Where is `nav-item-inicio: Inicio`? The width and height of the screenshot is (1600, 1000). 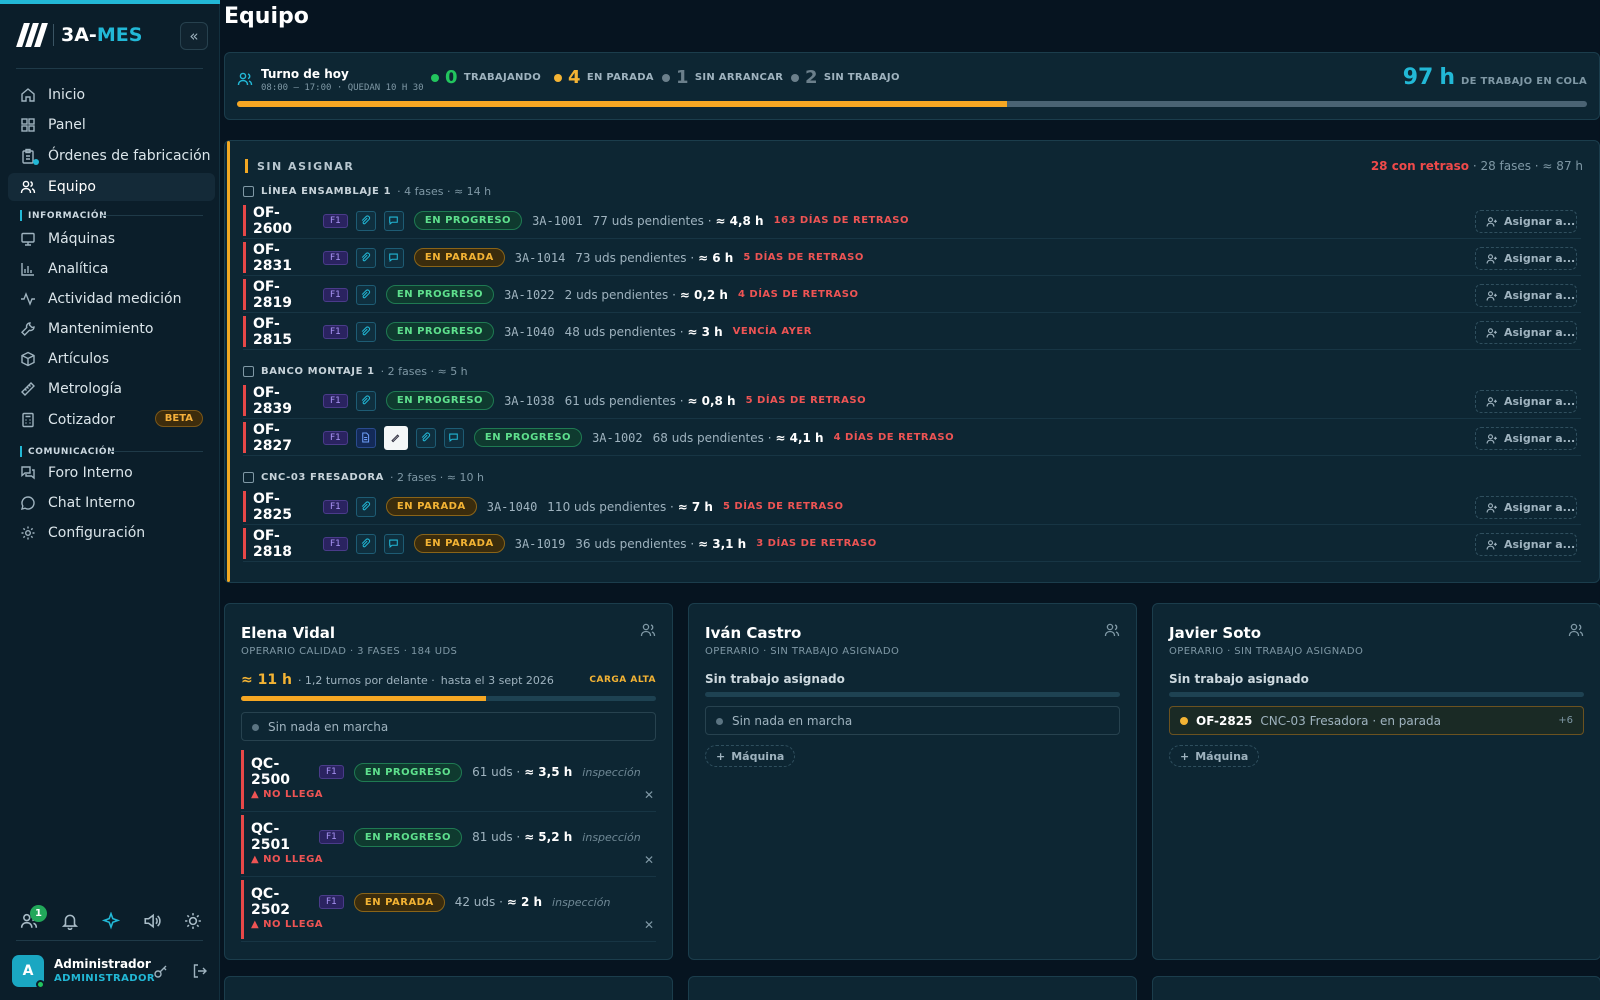 nav-item-inicio: Inicio is located at coordinates (111, 95).